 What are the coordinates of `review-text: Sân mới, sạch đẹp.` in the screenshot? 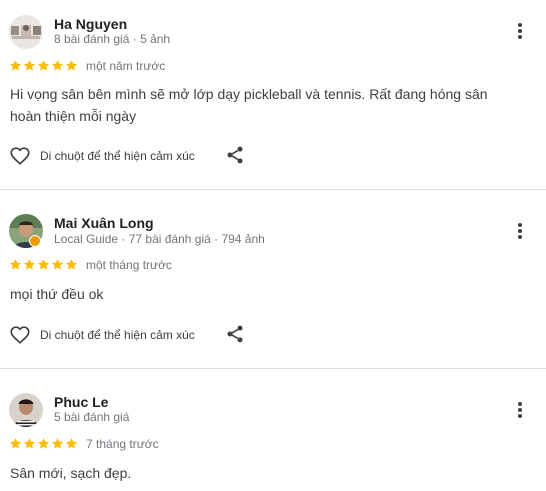 It's located at (71, 473).